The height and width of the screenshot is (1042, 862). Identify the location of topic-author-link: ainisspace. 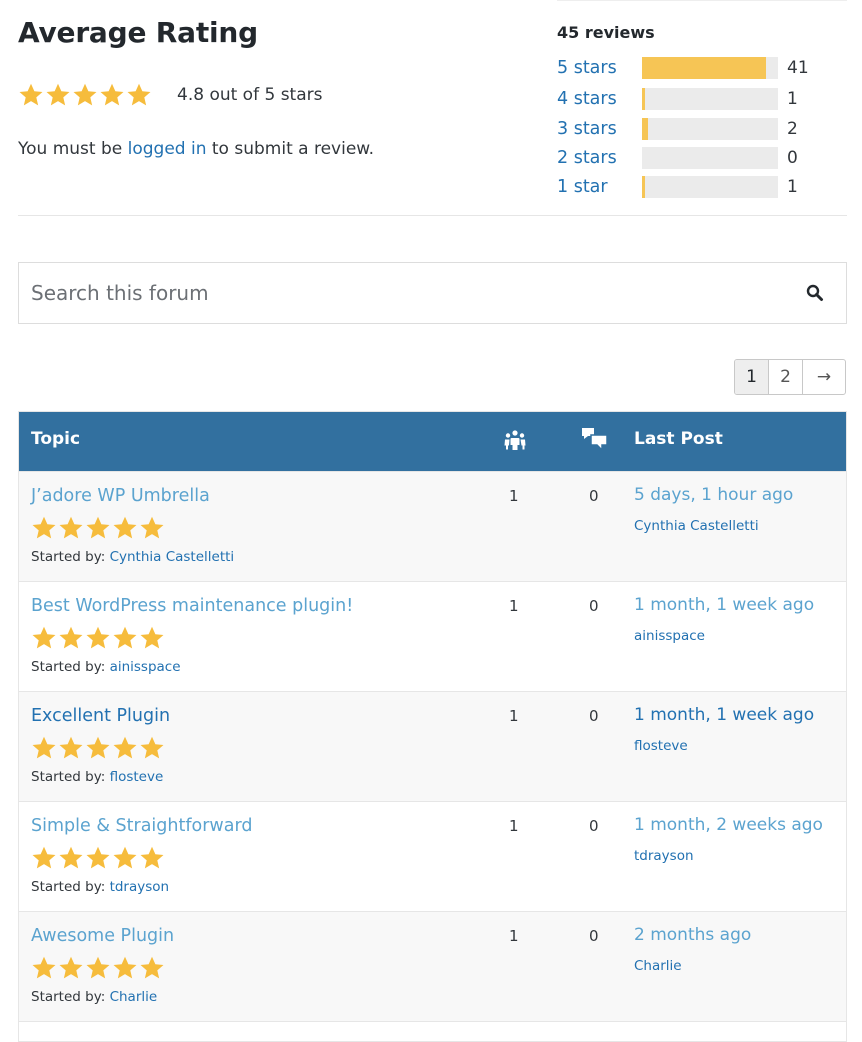
(145, 667).